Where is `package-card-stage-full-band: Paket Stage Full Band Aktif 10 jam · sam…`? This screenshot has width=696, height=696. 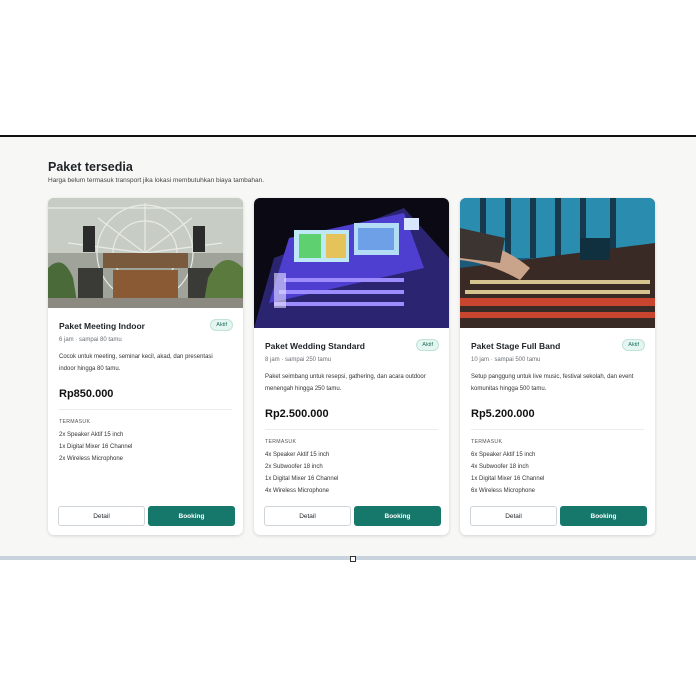 package-card-stage-full-band: Paket Stage Full Band Aktif 10 jam · sam… is located at coordinates (557, 366).